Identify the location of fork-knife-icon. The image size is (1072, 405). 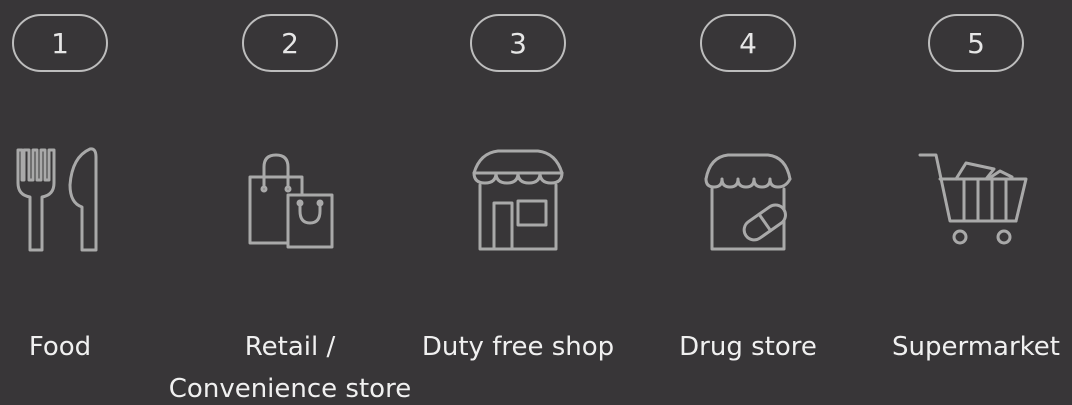
(60, 200).